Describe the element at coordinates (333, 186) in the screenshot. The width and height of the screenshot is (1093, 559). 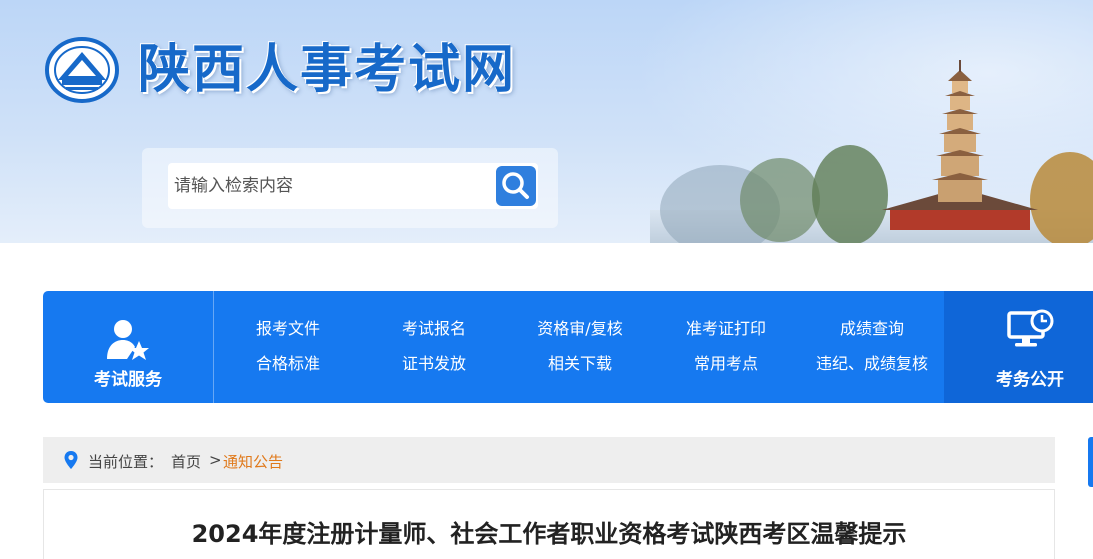
I see `search-input` at that location.